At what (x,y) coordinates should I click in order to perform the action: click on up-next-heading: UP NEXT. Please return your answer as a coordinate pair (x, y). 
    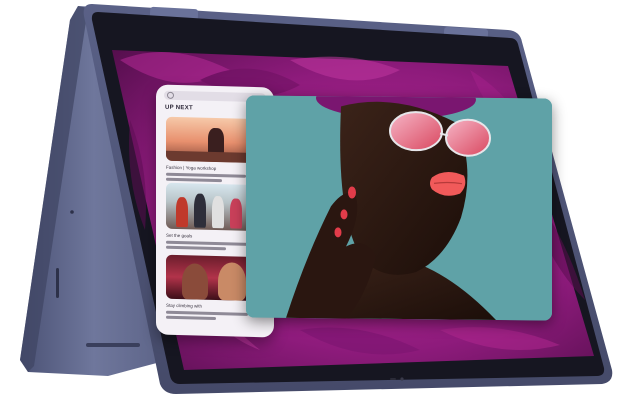
    Looking at the image, I should click on (179, 108).